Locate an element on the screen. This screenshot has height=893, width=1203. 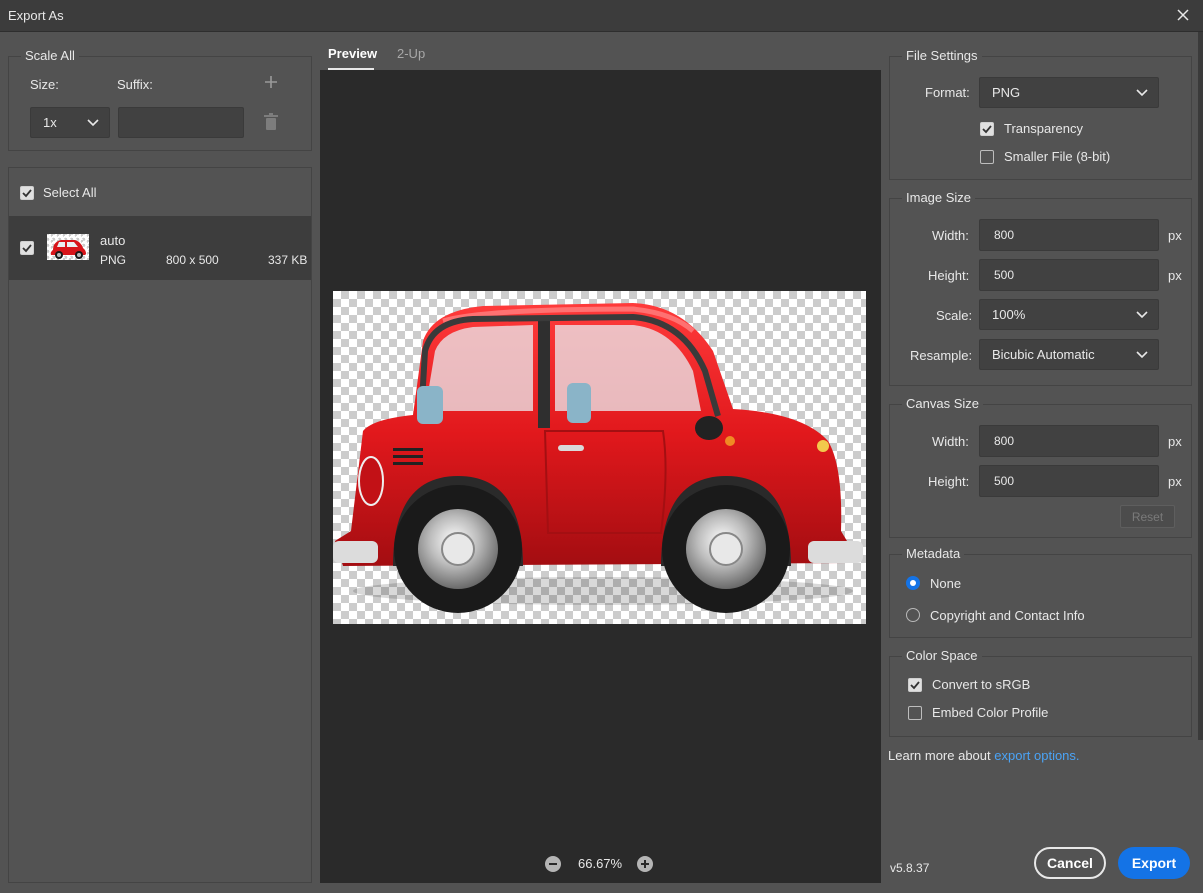
select-all-label: Select All is located at coordinates (70, 192).